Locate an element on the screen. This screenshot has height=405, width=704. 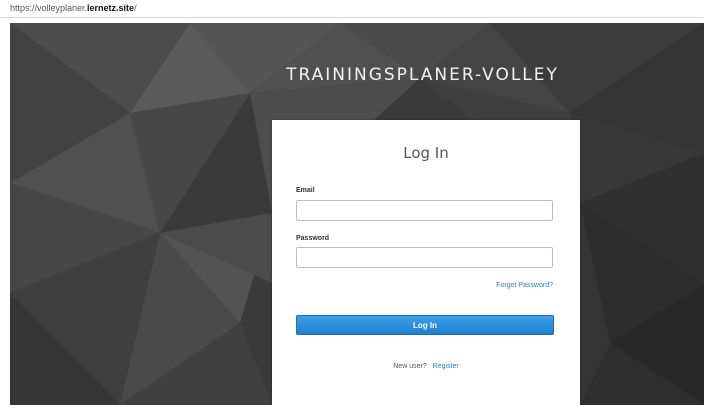
email-label: Email is located at coordinates (305, 190).